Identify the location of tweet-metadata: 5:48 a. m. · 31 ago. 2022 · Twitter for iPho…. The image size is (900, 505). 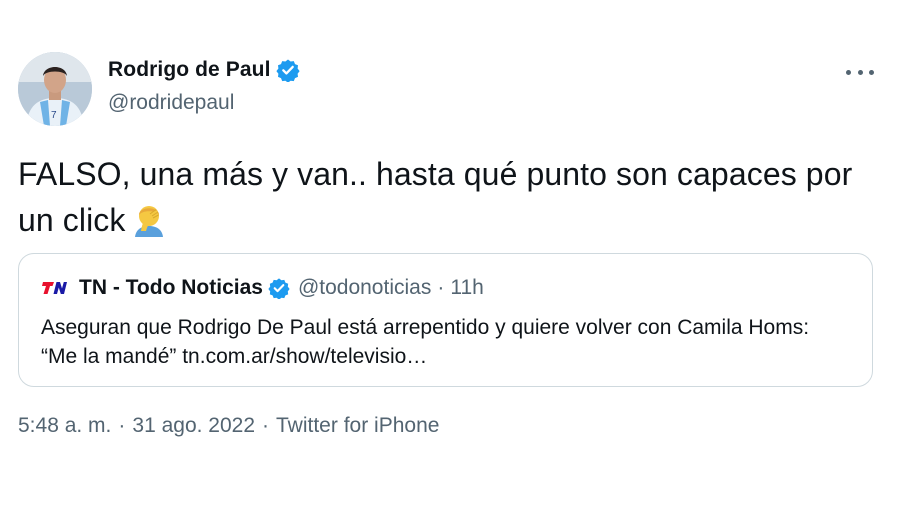
(228, 426).